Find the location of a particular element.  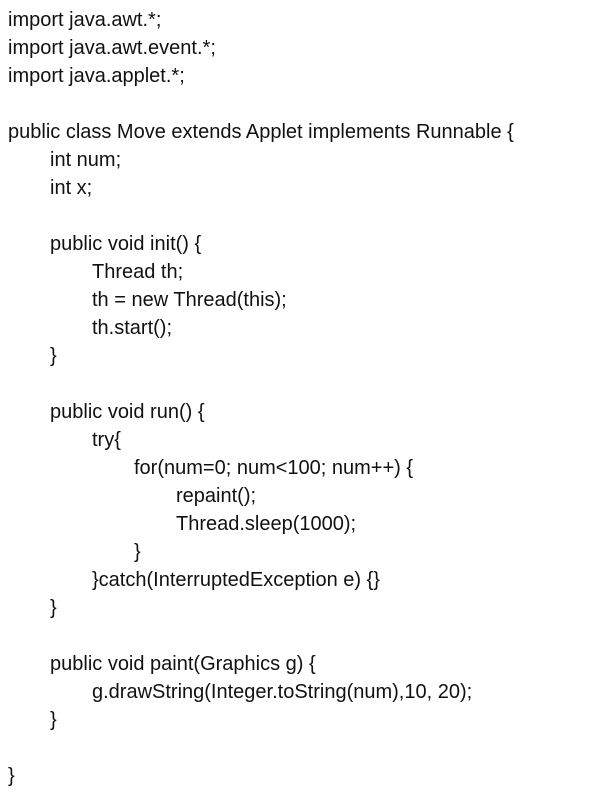

code-line: Thread.sleep(1000); is located at coordinates (266, 524).